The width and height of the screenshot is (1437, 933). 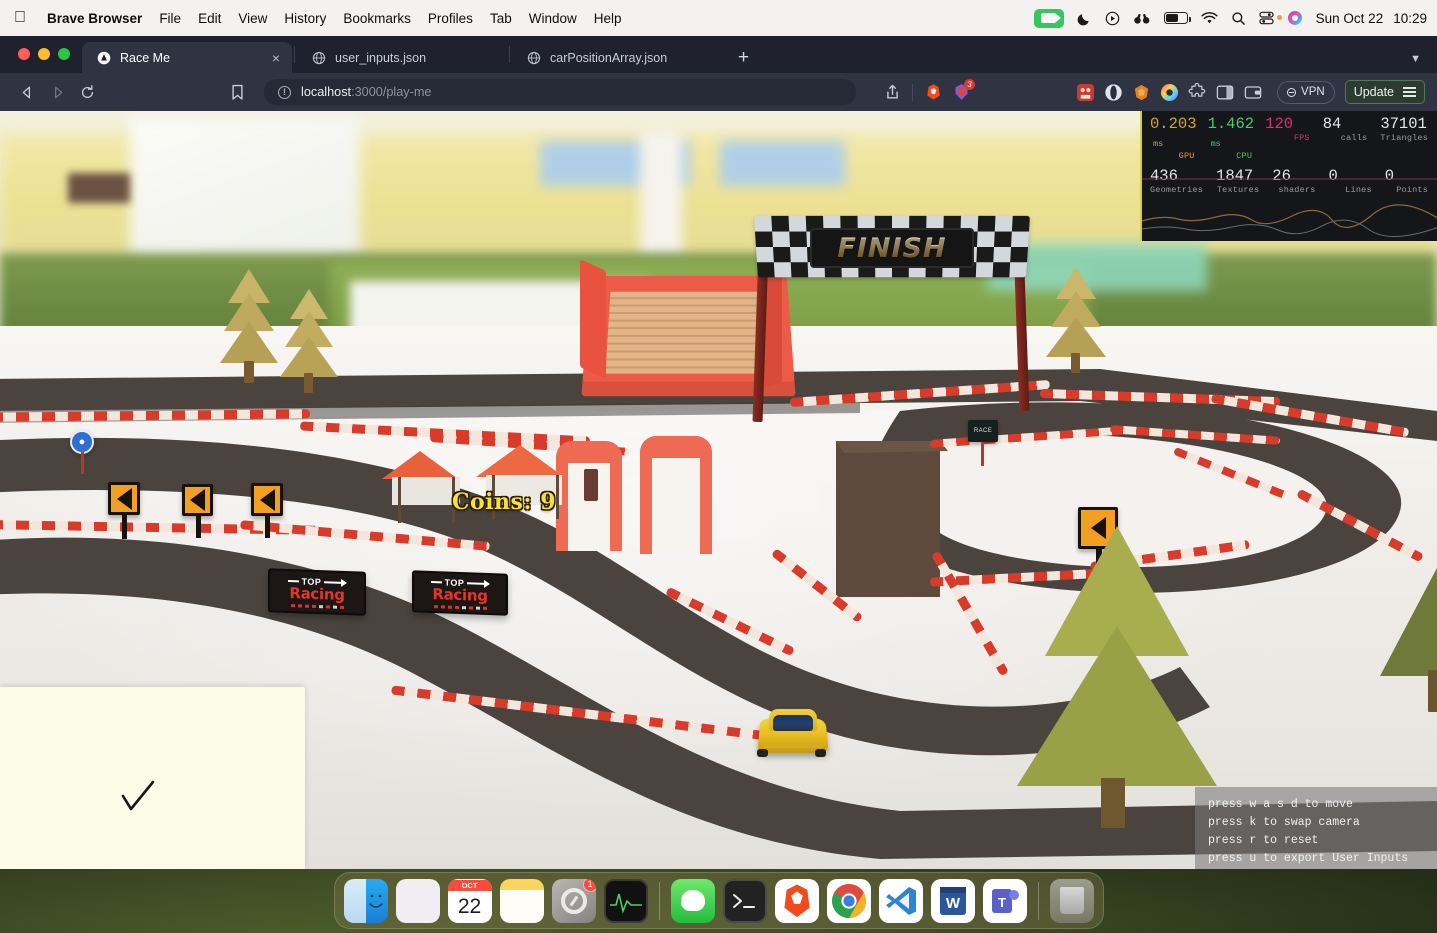 I want to click on stat-cpu: 1.462 ms CPU, so click(x=1231, y=137).